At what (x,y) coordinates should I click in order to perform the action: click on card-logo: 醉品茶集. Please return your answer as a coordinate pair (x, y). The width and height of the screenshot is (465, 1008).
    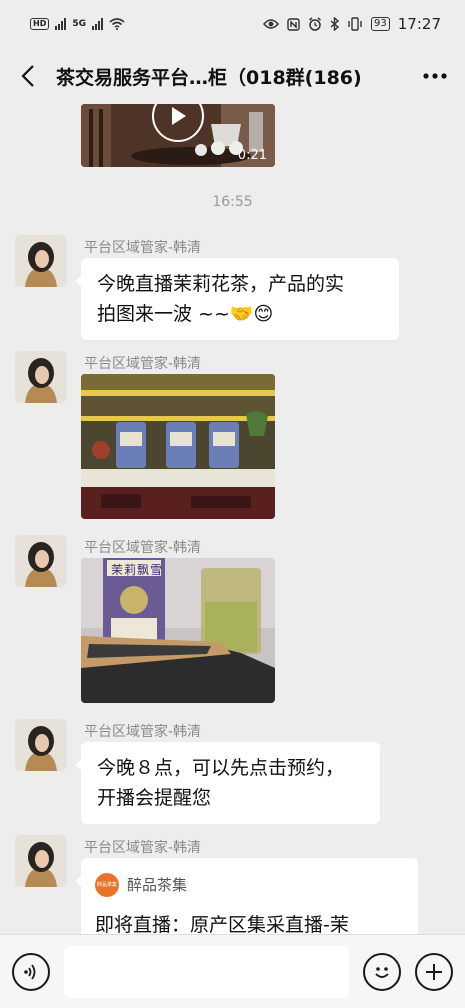
    Looking at the image, I should click on (107, 885).